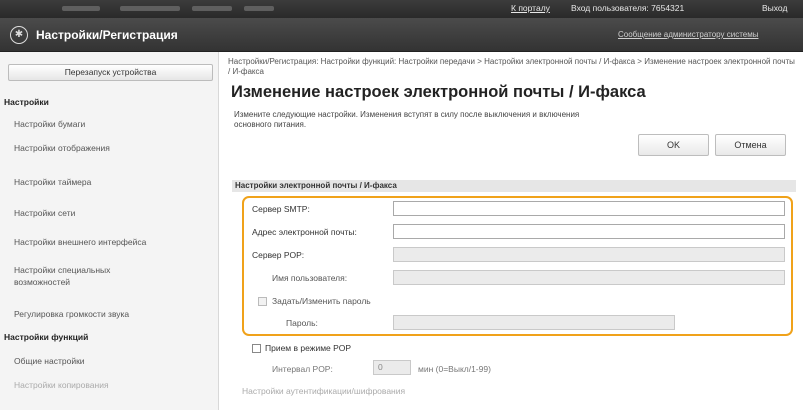 This screenshot has height=410, width=803. What do you see at coordinates (19, 35) in the screenshot?
I see `settings-icon: ✱` at bounding box center [19, 35].